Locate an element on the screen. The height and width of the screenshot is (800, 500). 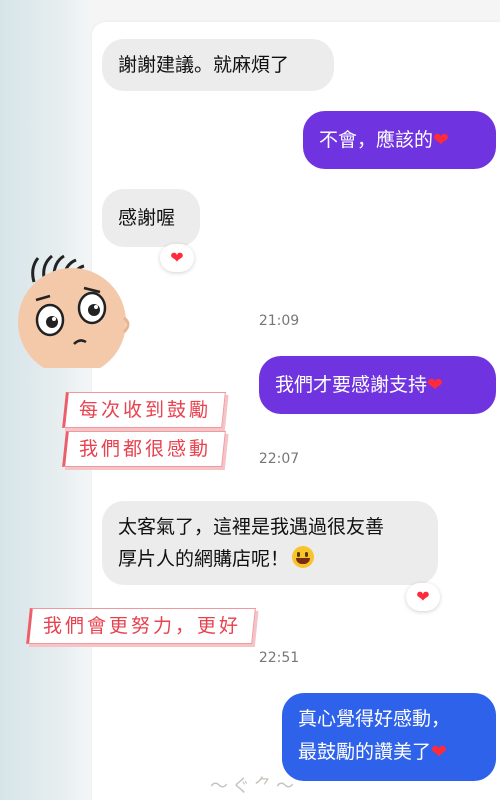
grinning-emoji-icon is located at coordinates (303, 557).